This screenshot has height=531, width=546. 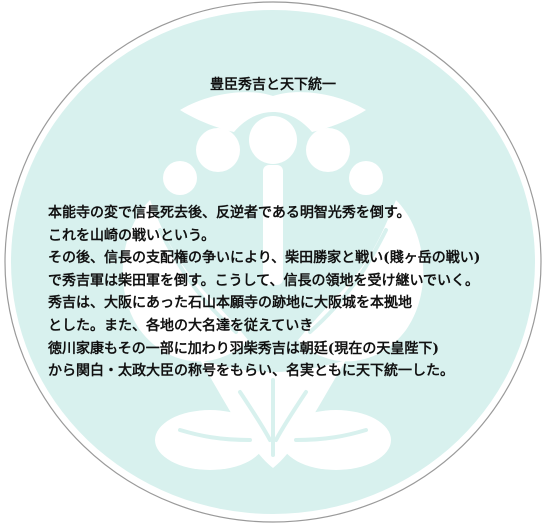 I want to click on text-line: から関白・太政大臣の称号をもらい、名実ともに天下統一した。, so click(x=251, y=371).